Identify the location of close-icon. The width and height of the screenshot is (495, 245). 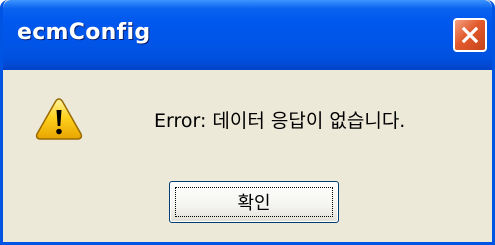
(470, 35).